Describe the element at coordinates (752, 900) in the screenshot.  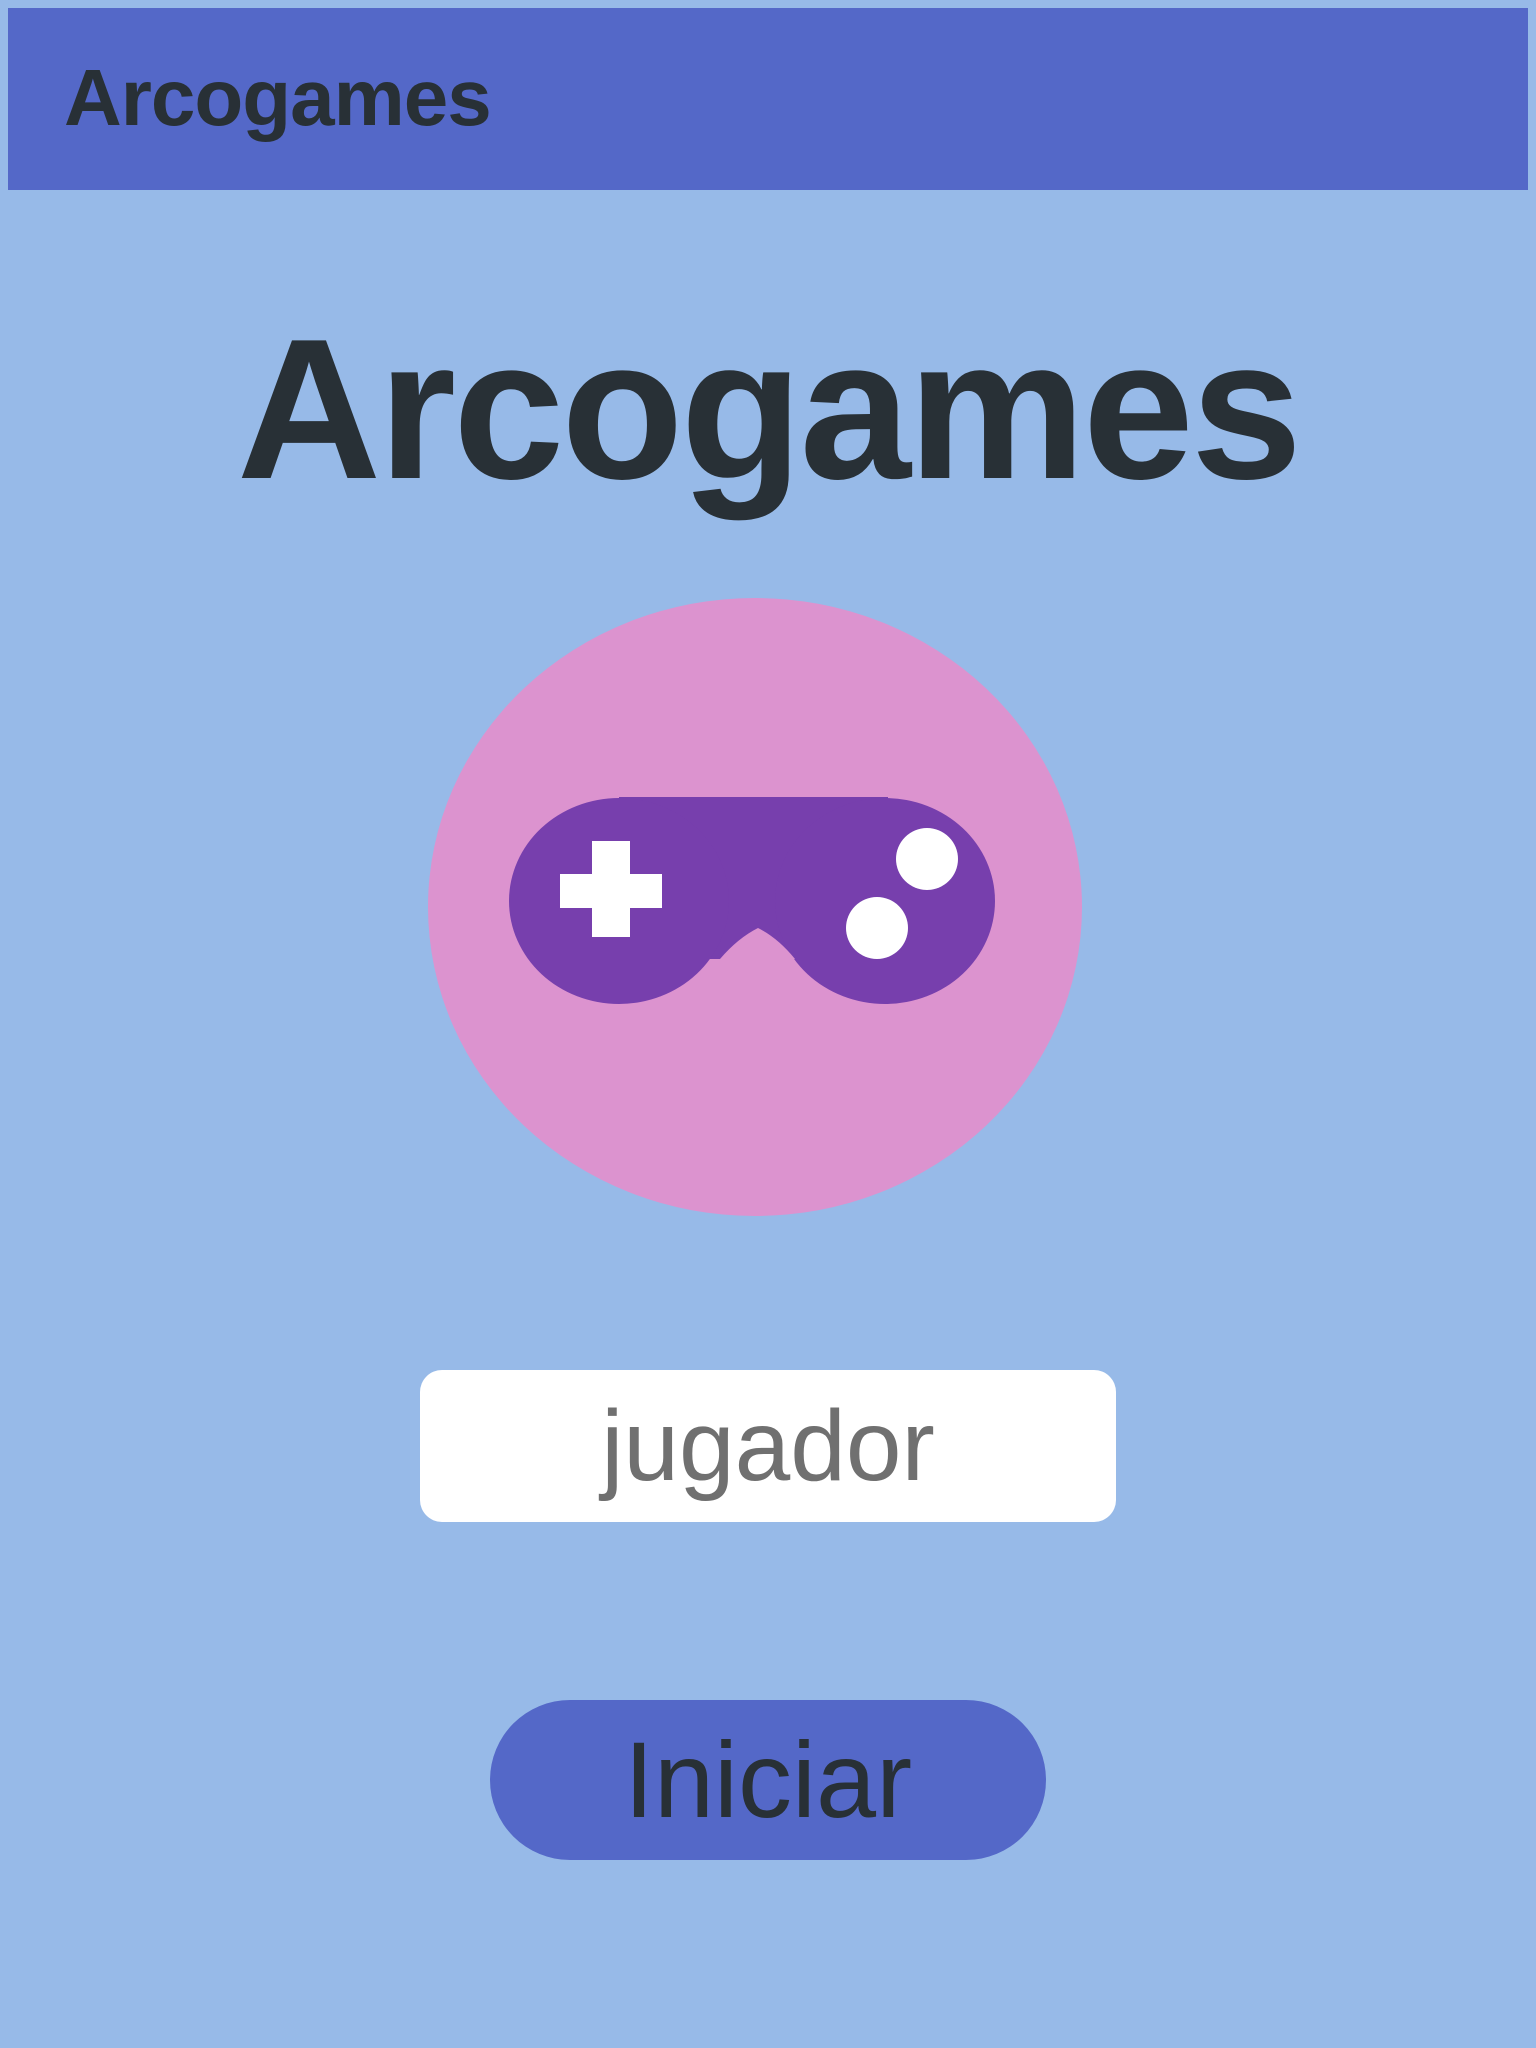
I see `gamepad-icon` at that location.